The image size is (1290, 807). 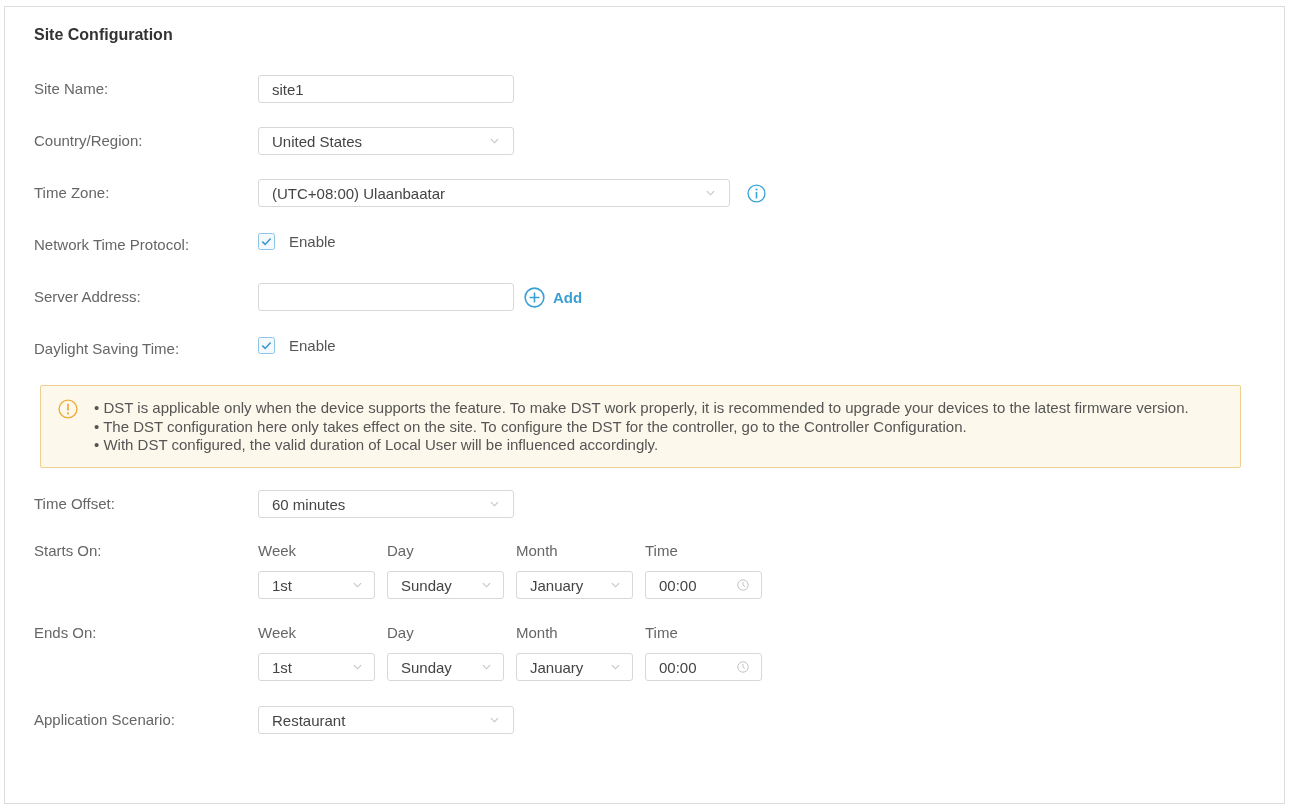 I want to click on select-field: Restaurant, so click(x=386, y=720).